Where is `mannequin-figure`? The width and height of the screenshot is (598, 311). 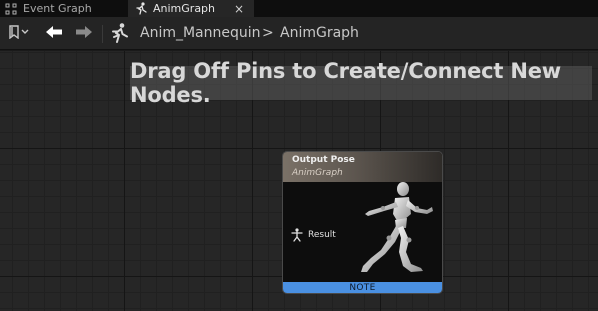 mannequin-figure is located at coordinates (396, 230).